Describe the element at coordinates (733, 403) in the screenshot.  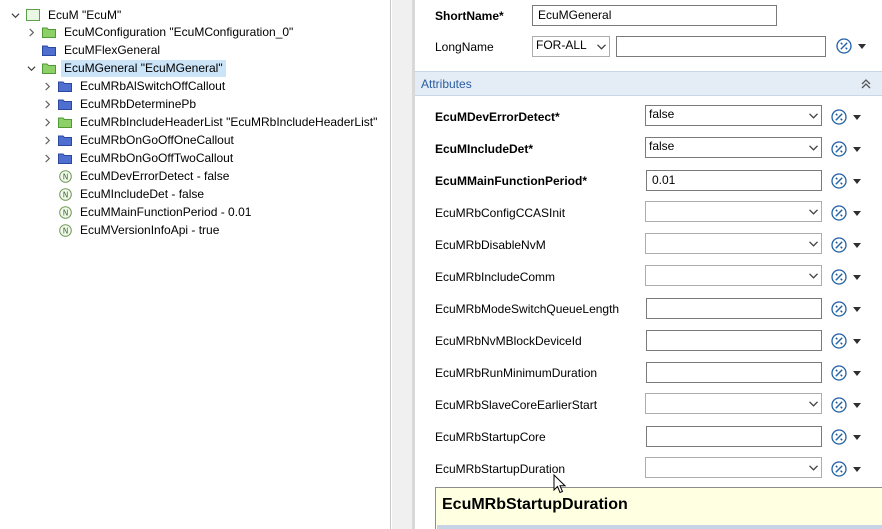
I see `attr-select-ecumrbslavecoreearlierstart` at that location.